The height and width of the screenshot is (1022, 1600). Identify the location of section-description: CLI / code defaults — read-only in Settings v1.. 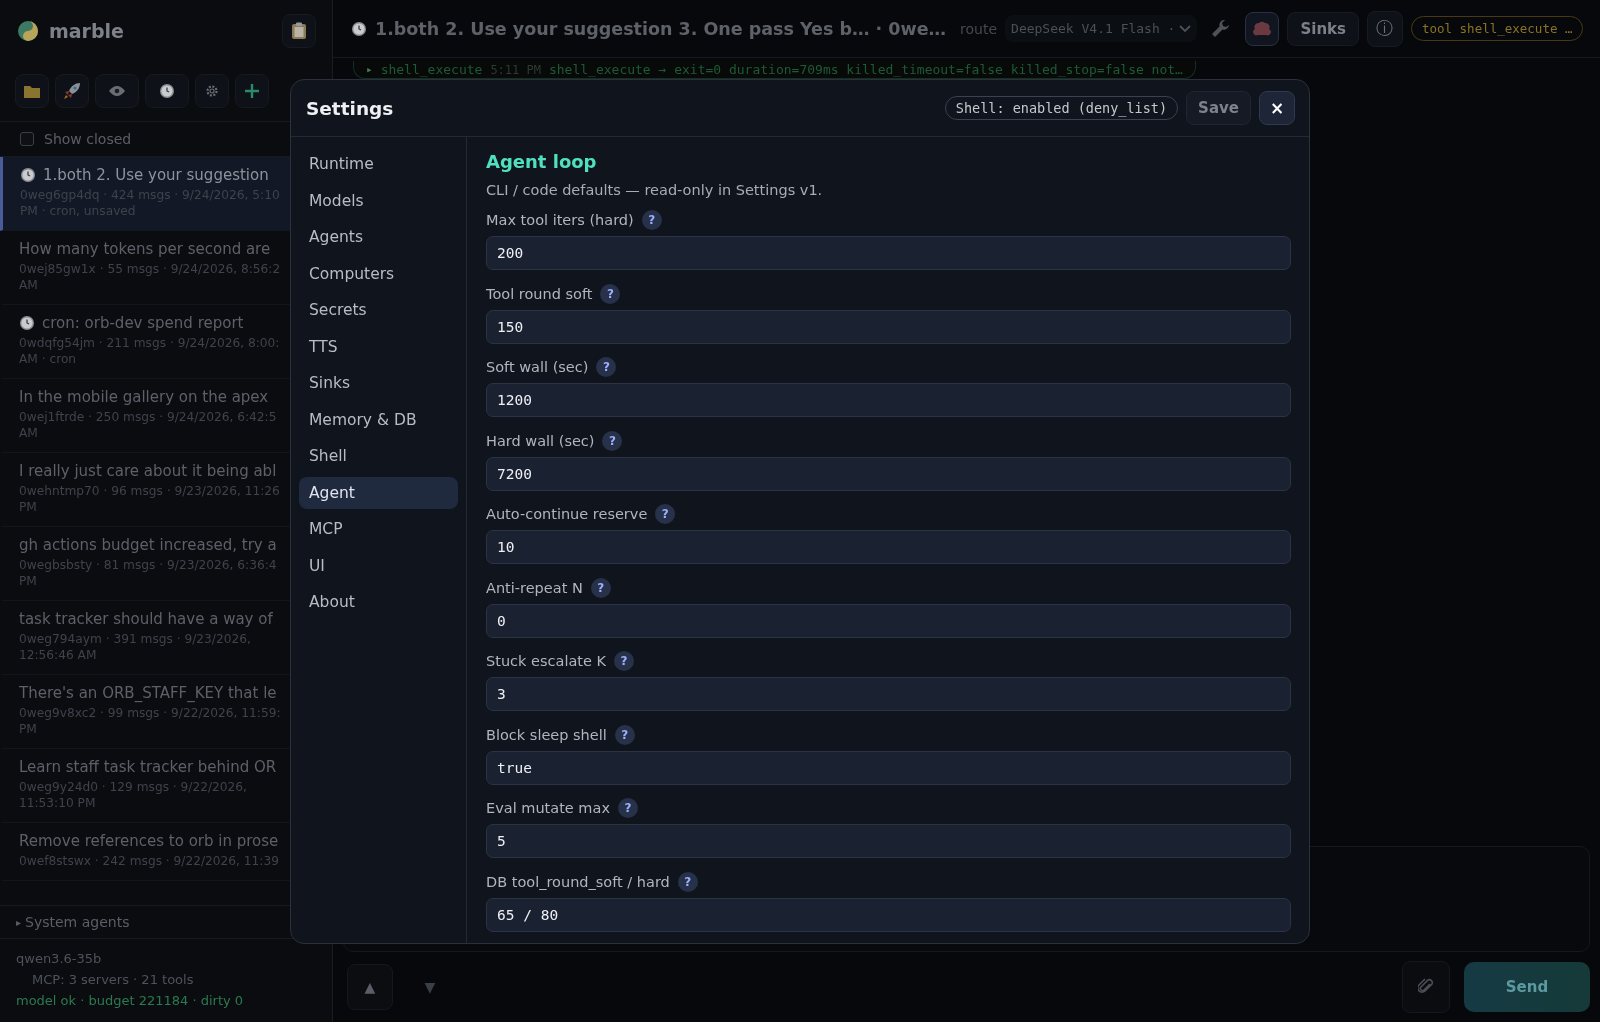
(655, 190).